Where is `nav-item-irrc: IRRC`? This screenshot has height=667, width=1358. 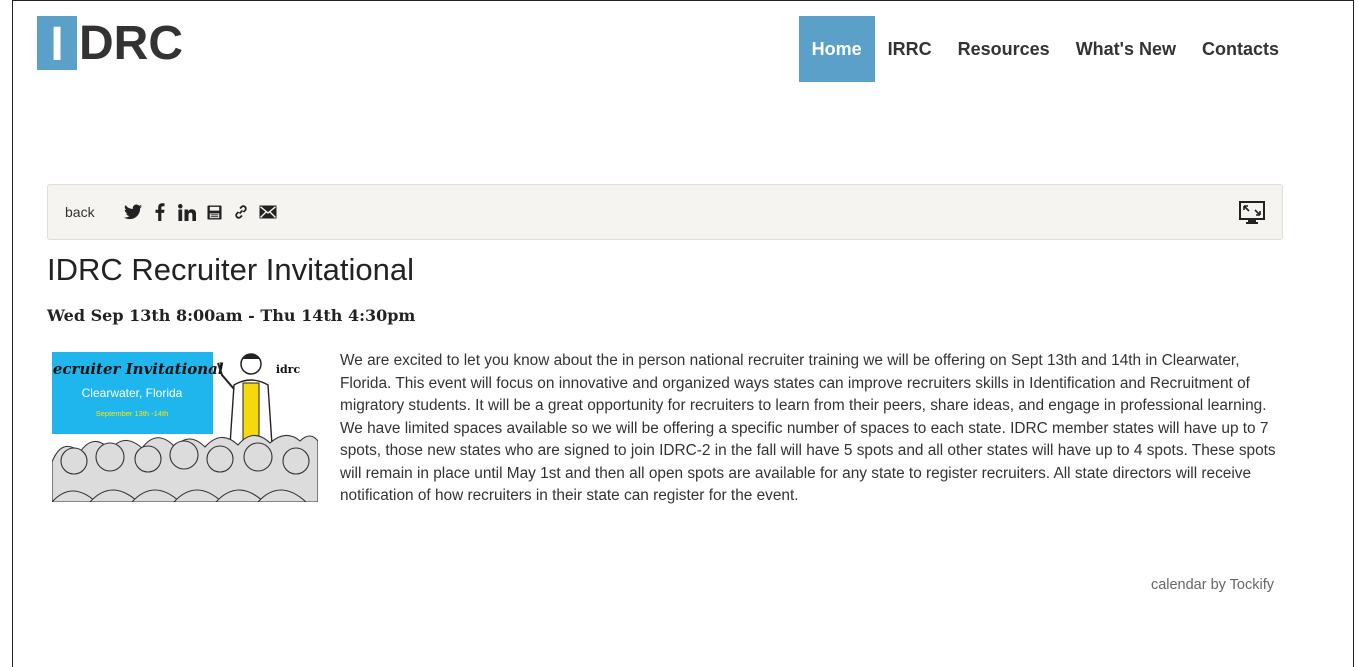 nav-item-irrc: IRRC is located at coordinates (910, 49).